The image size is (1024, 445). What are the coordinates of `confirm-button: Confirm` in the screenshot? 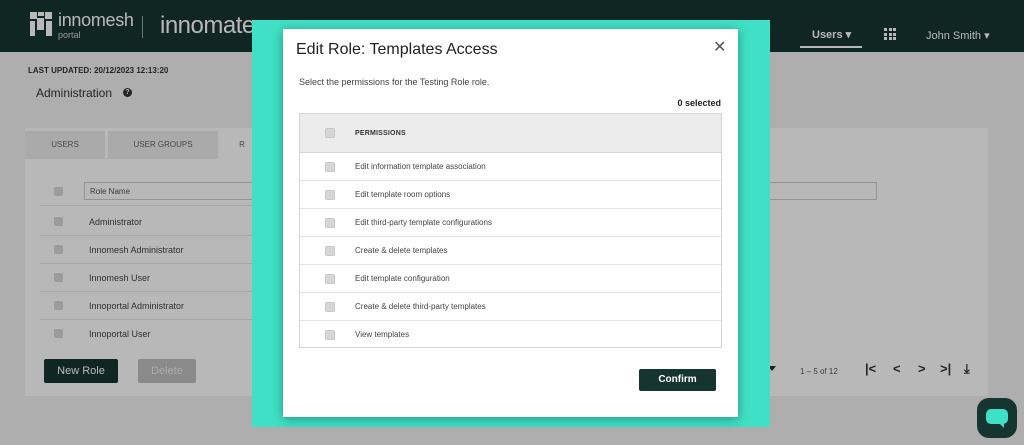 It's located at (677, 380).